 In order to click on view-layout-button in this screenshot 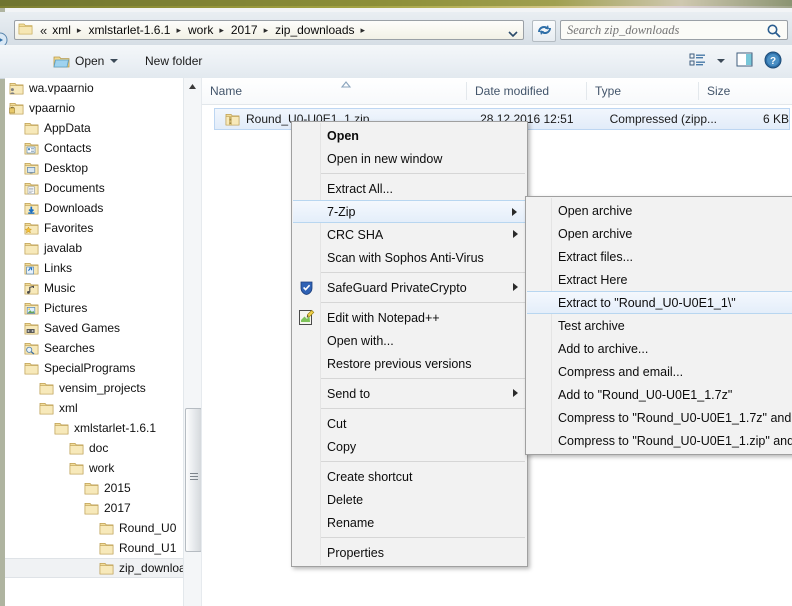, I will do `click(697, 61)`.